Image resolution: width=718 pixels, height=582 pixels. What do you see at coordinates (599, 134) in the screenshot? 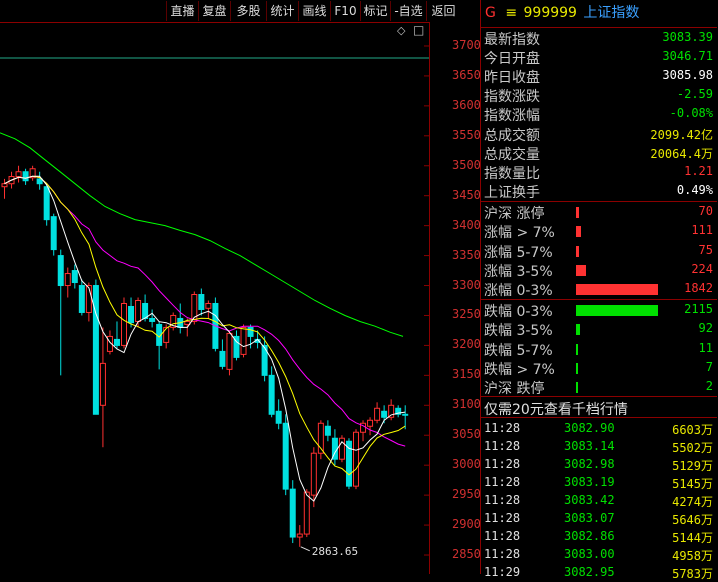
I see `stat-row: 总成交额 2099.42亿` at bounding box center [599, 134].